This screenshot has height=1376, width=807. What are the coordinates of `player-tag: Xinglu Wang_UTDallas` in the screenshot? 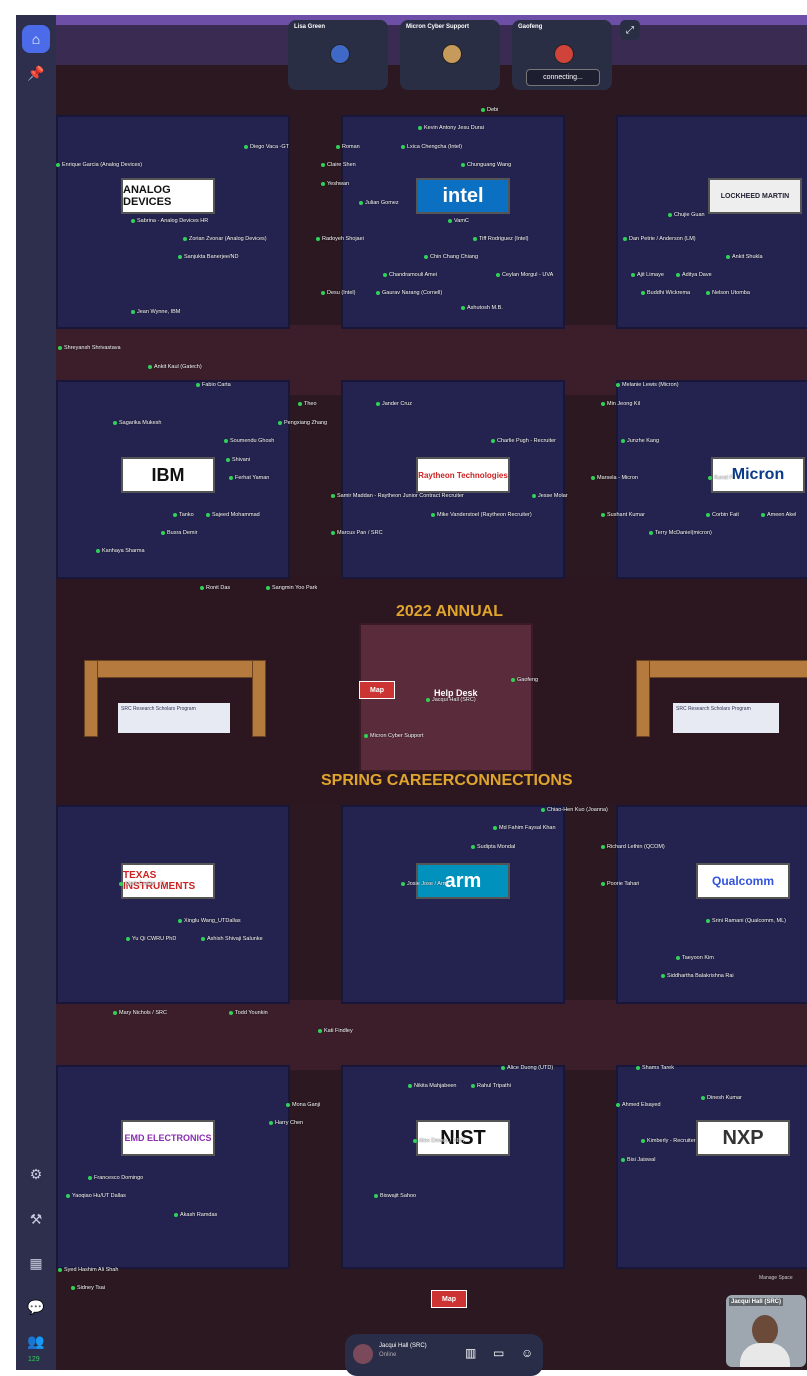 It's located at (209, 921).